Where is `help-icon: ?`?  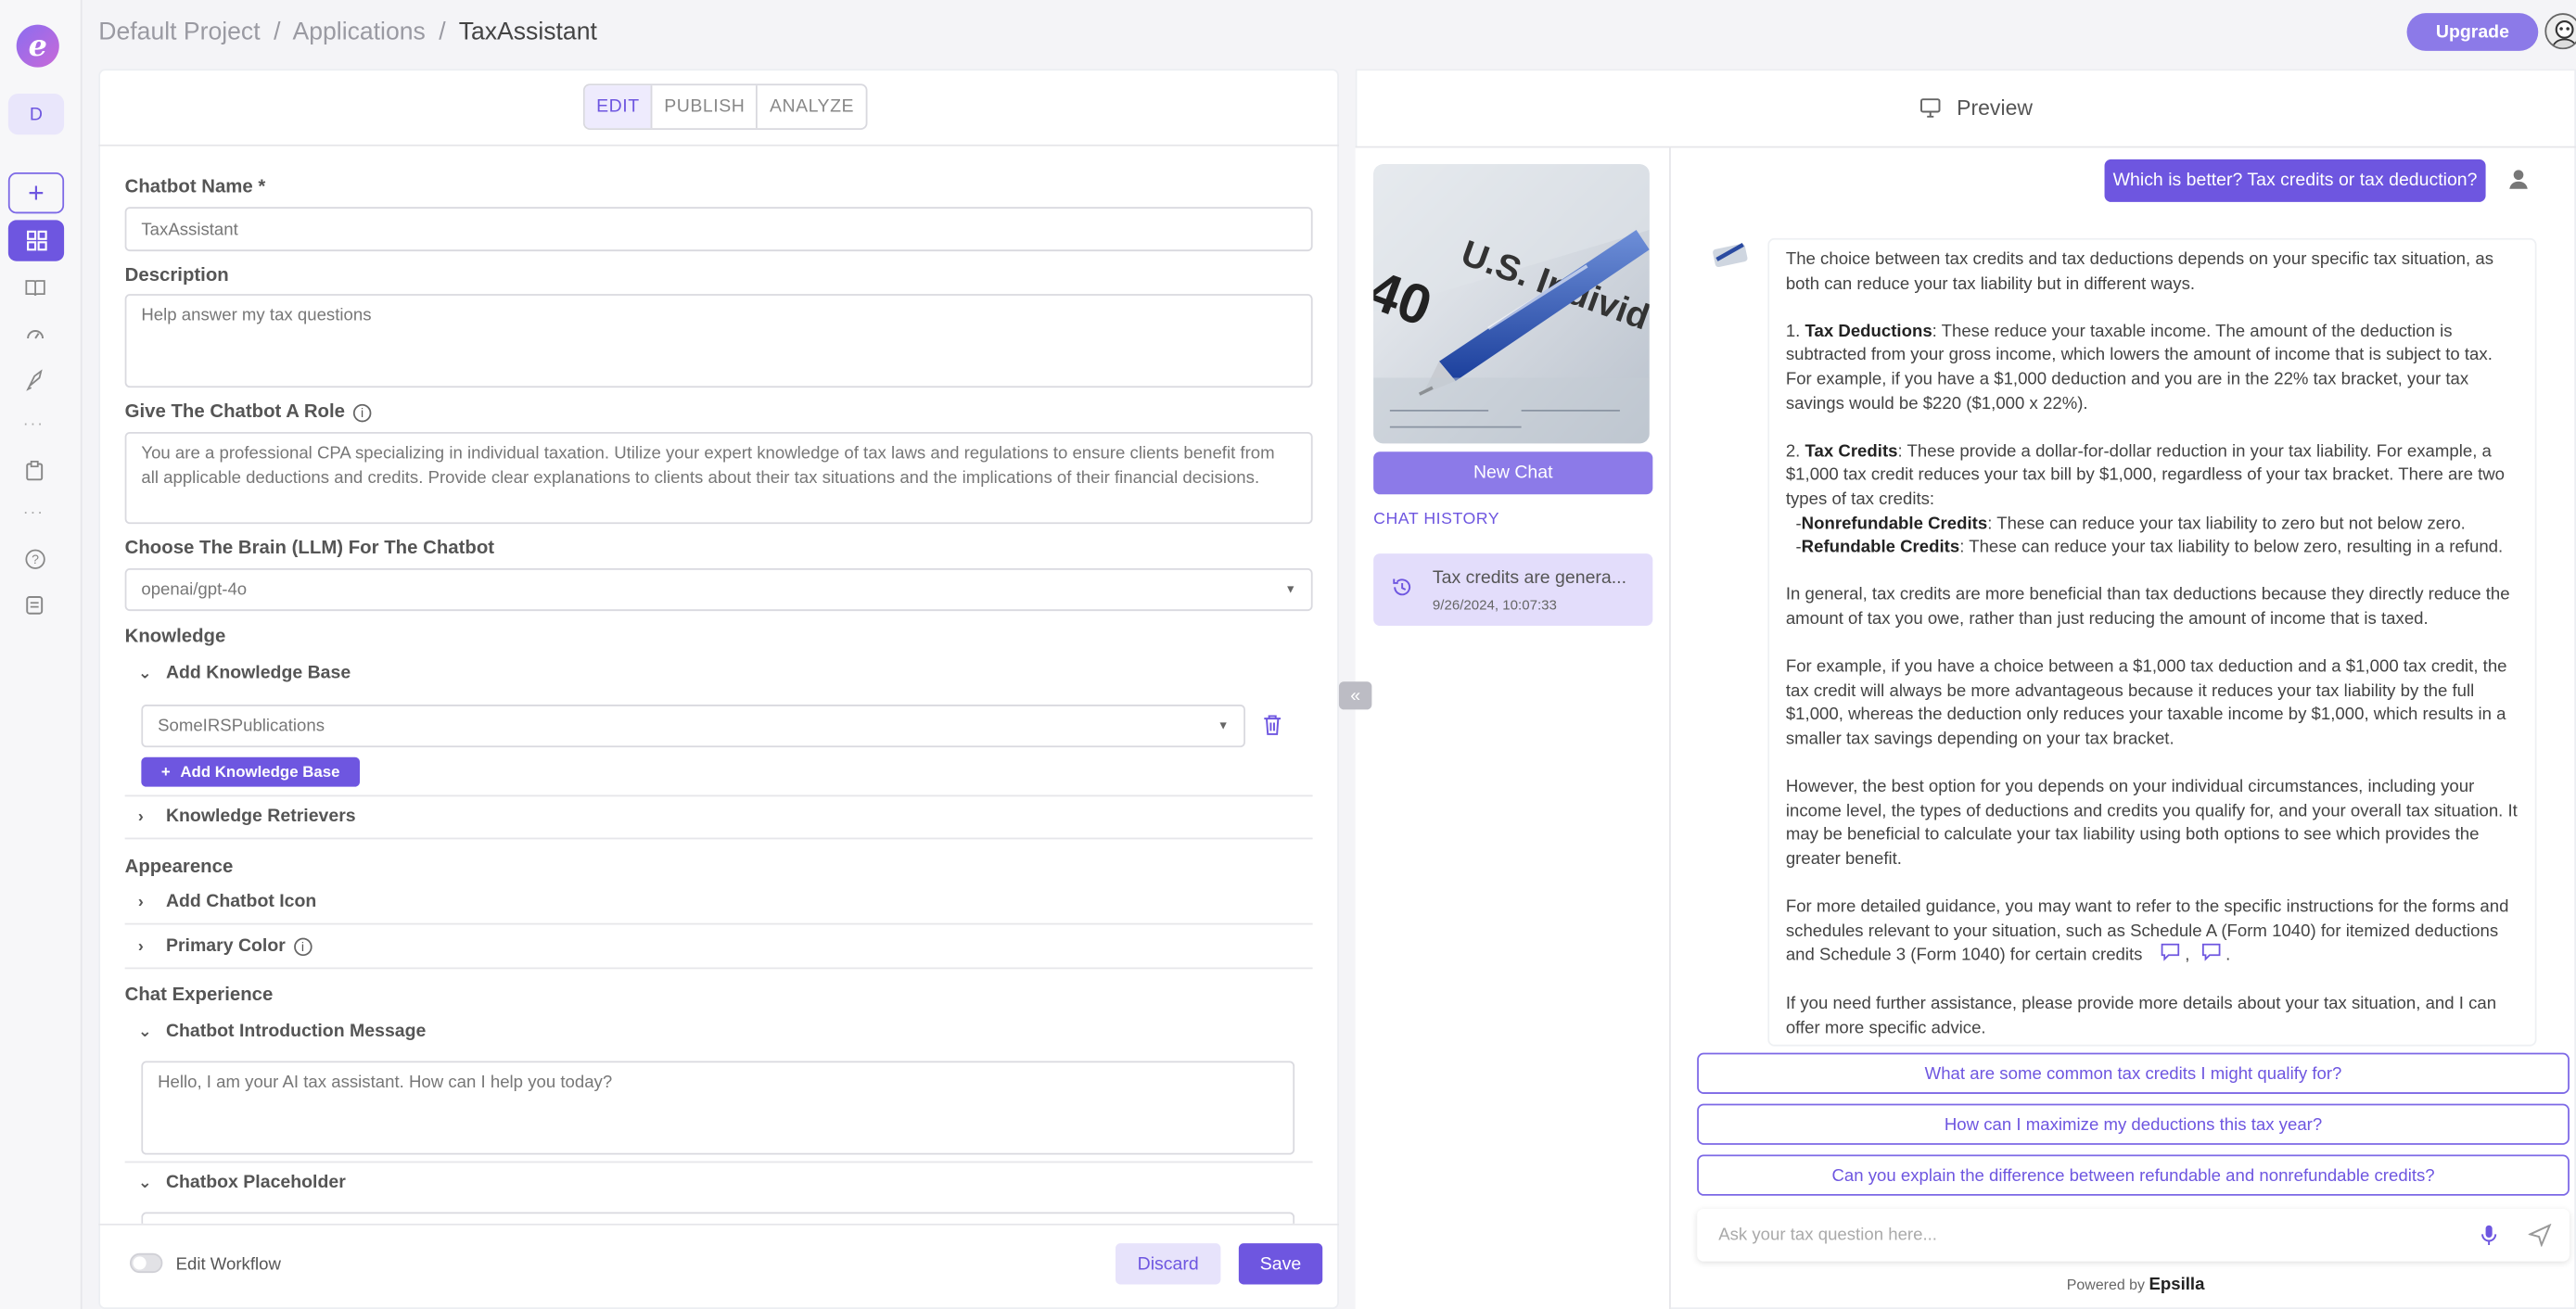 help-icon: ? is located at coordinates (34, 558).